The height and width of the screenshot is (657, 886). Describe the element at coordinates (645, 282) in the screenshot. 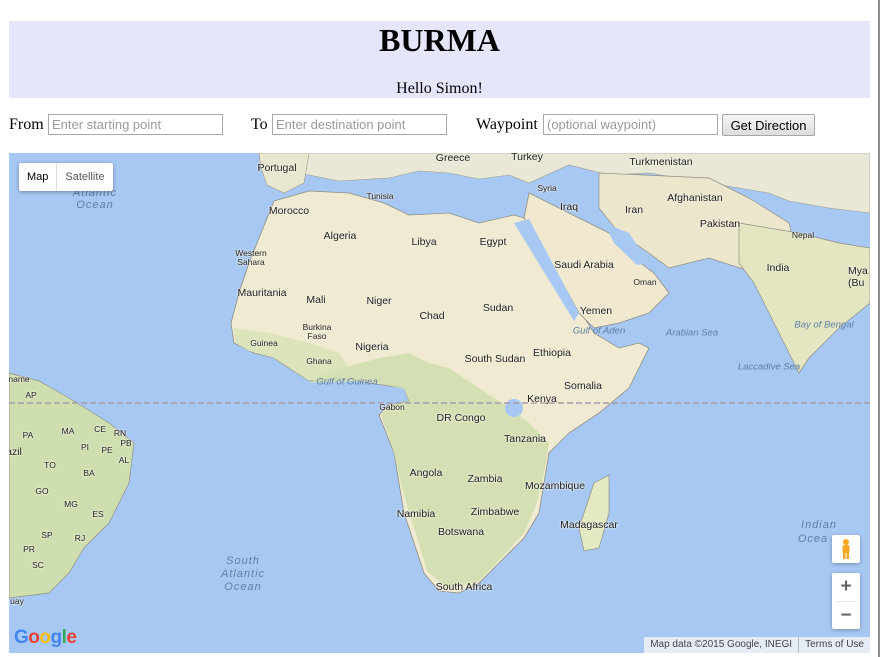

I see `map-label-oman: Oman` at that location.